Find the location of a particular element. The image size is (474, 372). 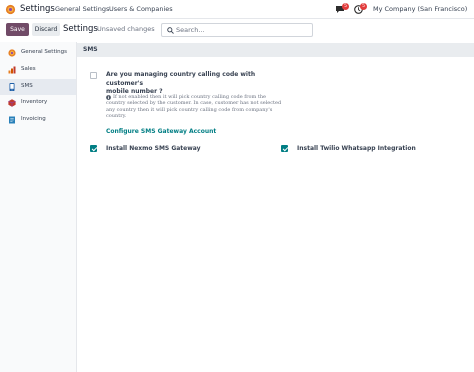

save-button: Save is located at coordinates (17, 29).